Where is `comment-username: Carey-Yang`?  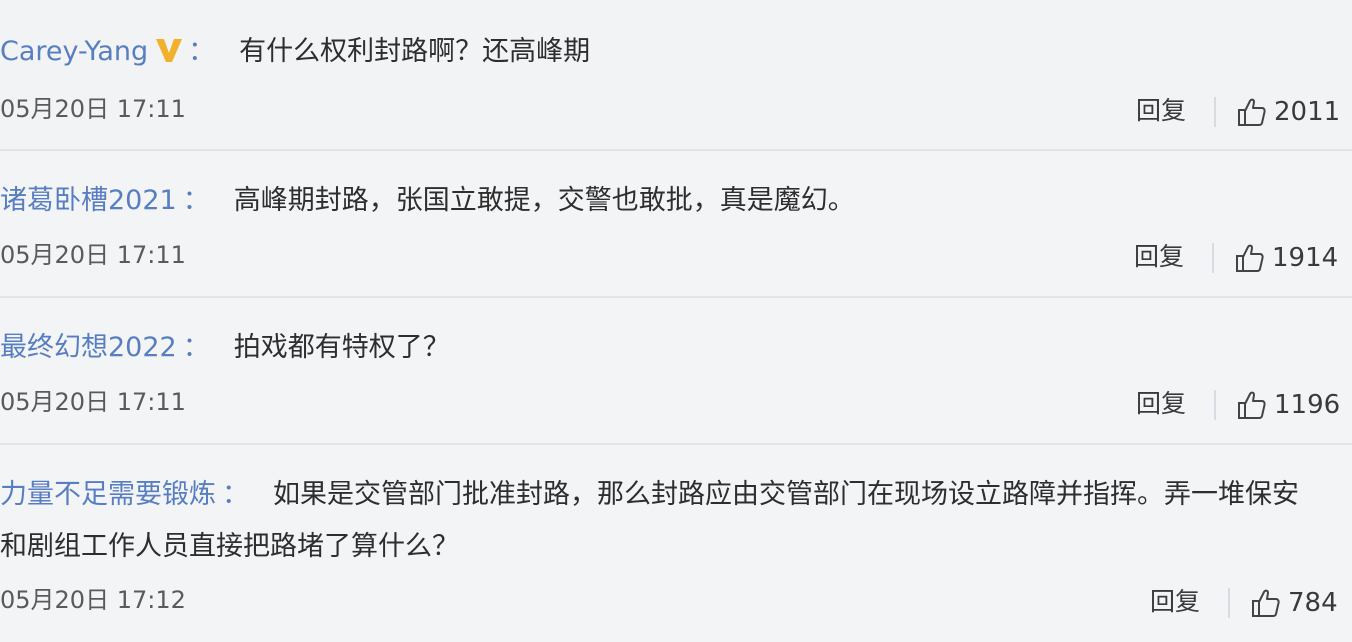
comment-username: Carey-Yang is located at coordinates (74, 51).